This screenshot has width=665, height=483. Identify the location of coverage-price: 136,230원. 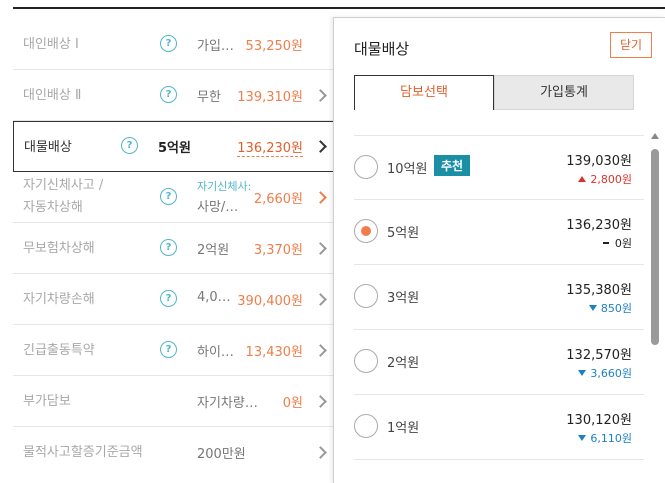
(270, 147).